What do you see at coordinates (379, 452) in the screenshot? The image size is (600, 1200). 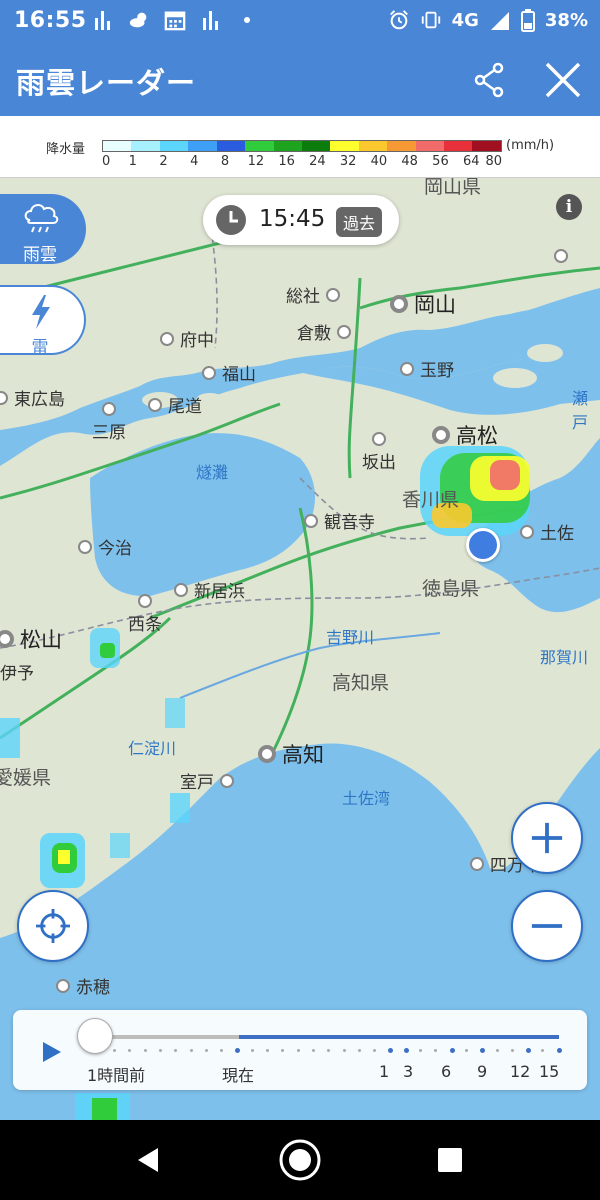 I see `place-sakaide: 坂出` at bounding box center [379, 452].